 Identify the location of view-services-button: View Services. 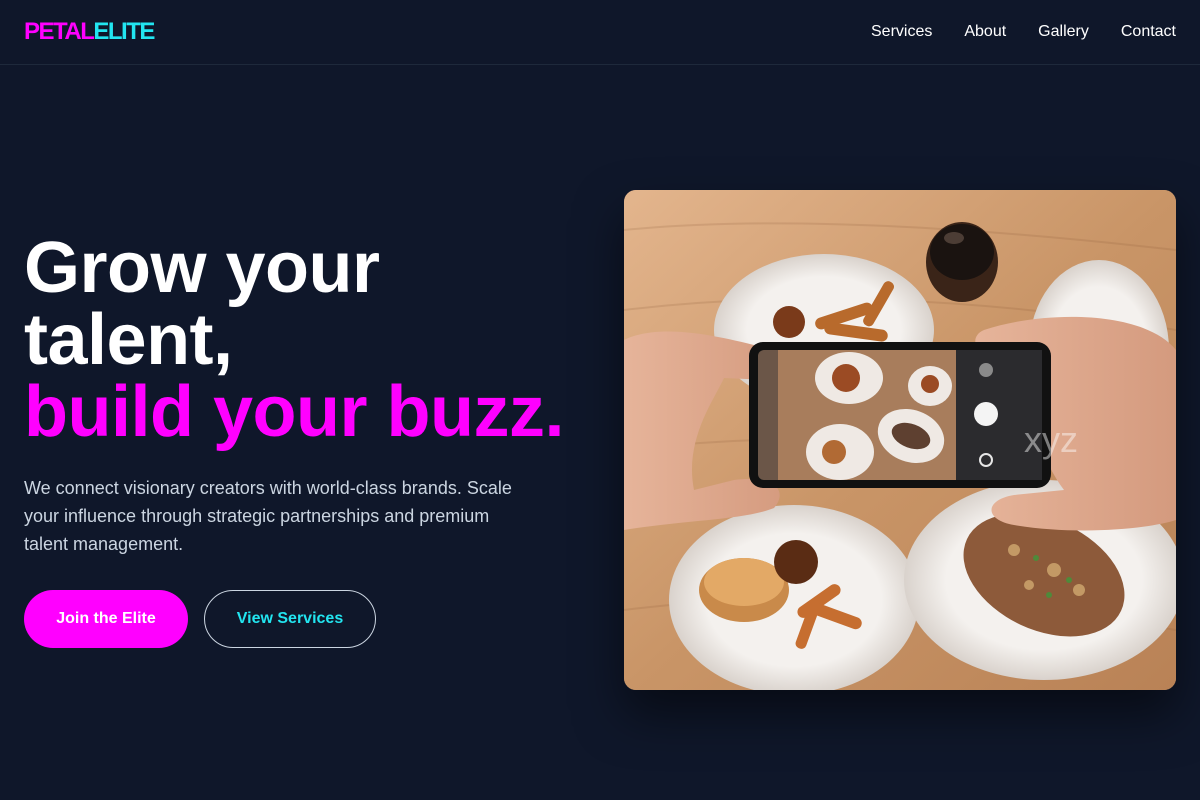
(290, 619).